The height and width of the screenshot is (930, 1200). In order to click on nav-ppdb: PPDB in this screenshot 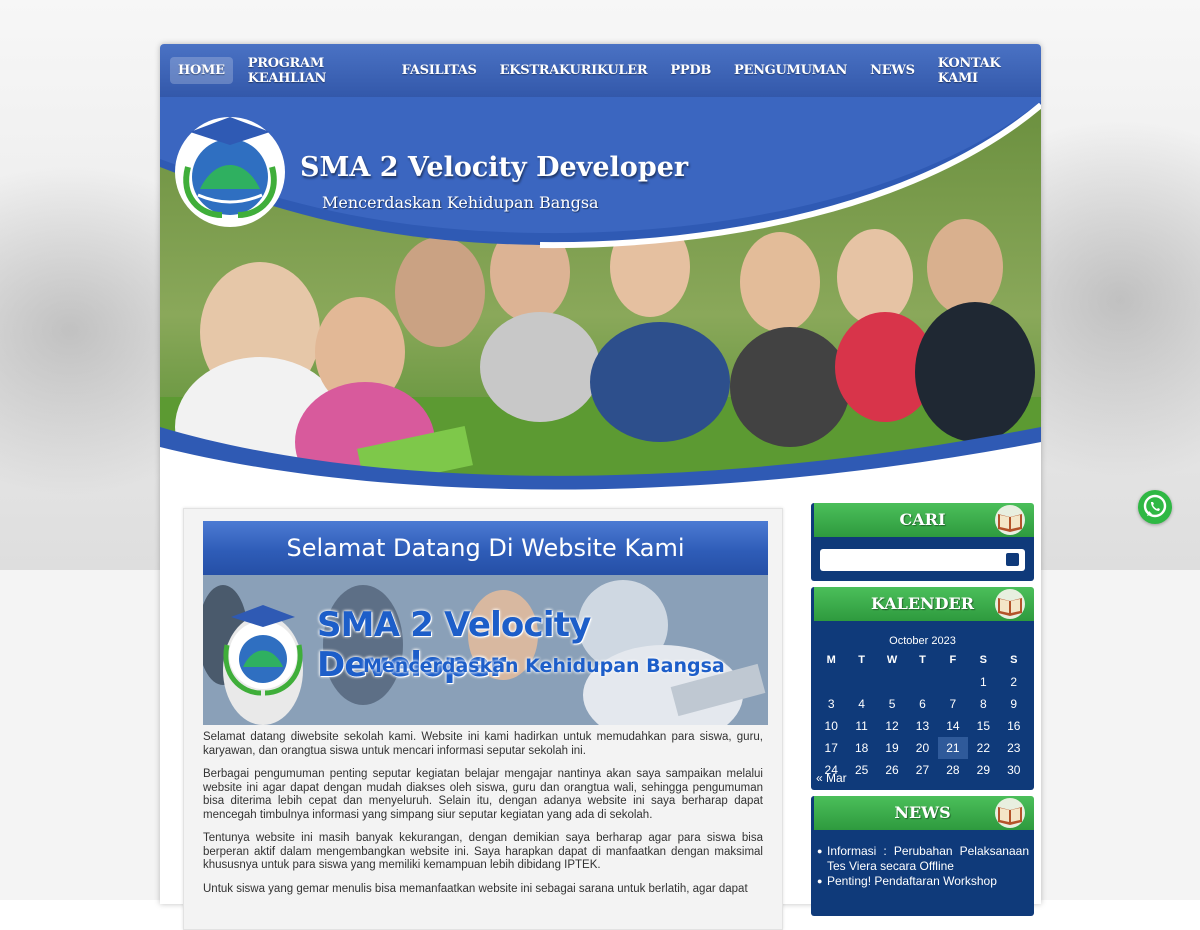, I will do `click(690, 70)`.